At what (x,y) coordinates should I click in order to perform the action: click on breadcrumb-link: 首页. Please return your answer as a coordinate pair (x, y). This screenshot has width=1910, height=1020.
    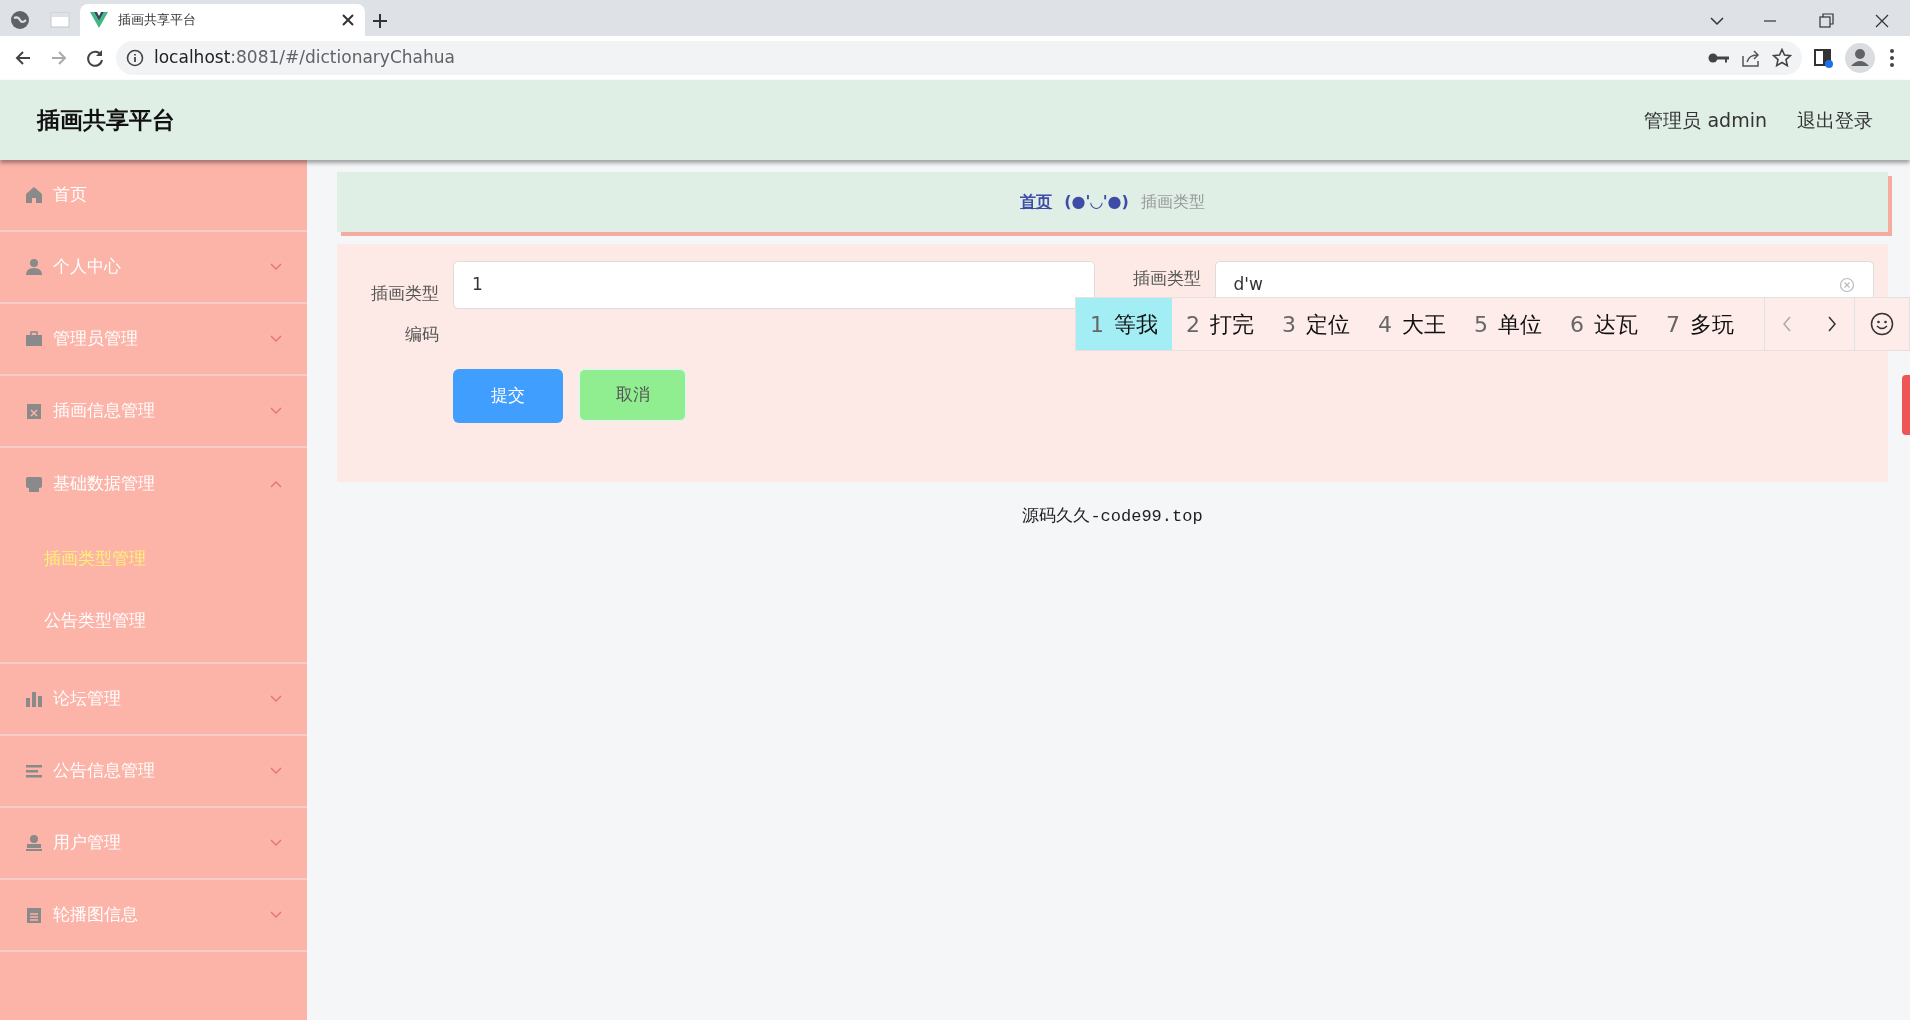
    Looking at the image, I should click on (1036, 202).